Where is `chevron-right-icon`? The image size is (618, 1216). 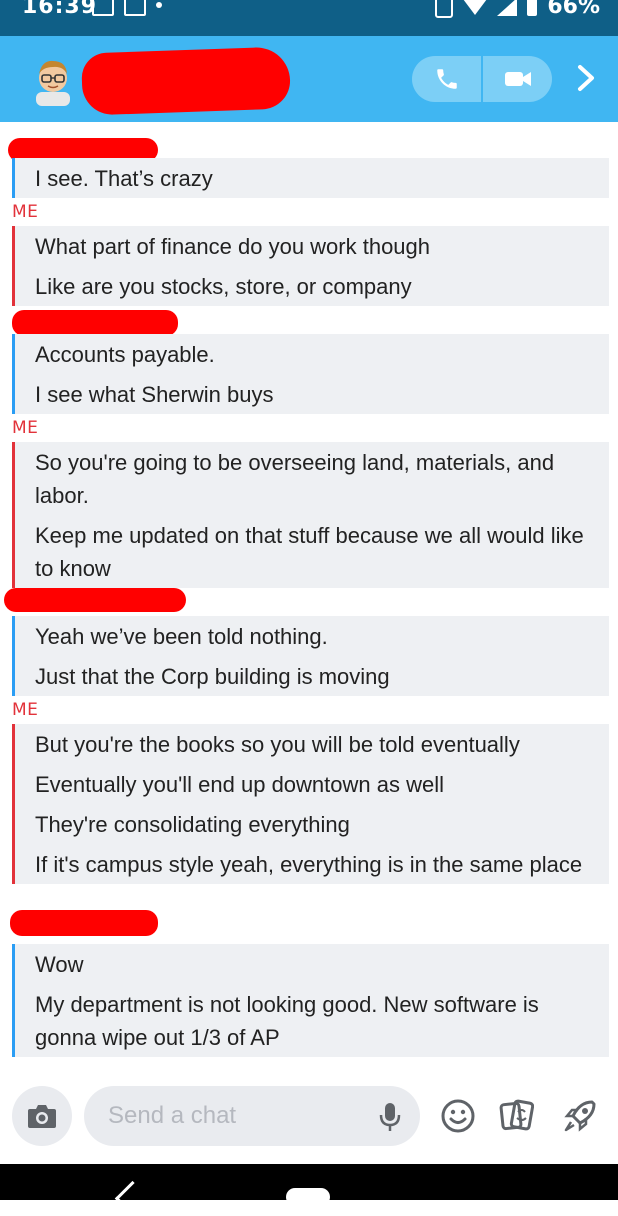 chevron-right-icon is located at coordinates (586, 78).